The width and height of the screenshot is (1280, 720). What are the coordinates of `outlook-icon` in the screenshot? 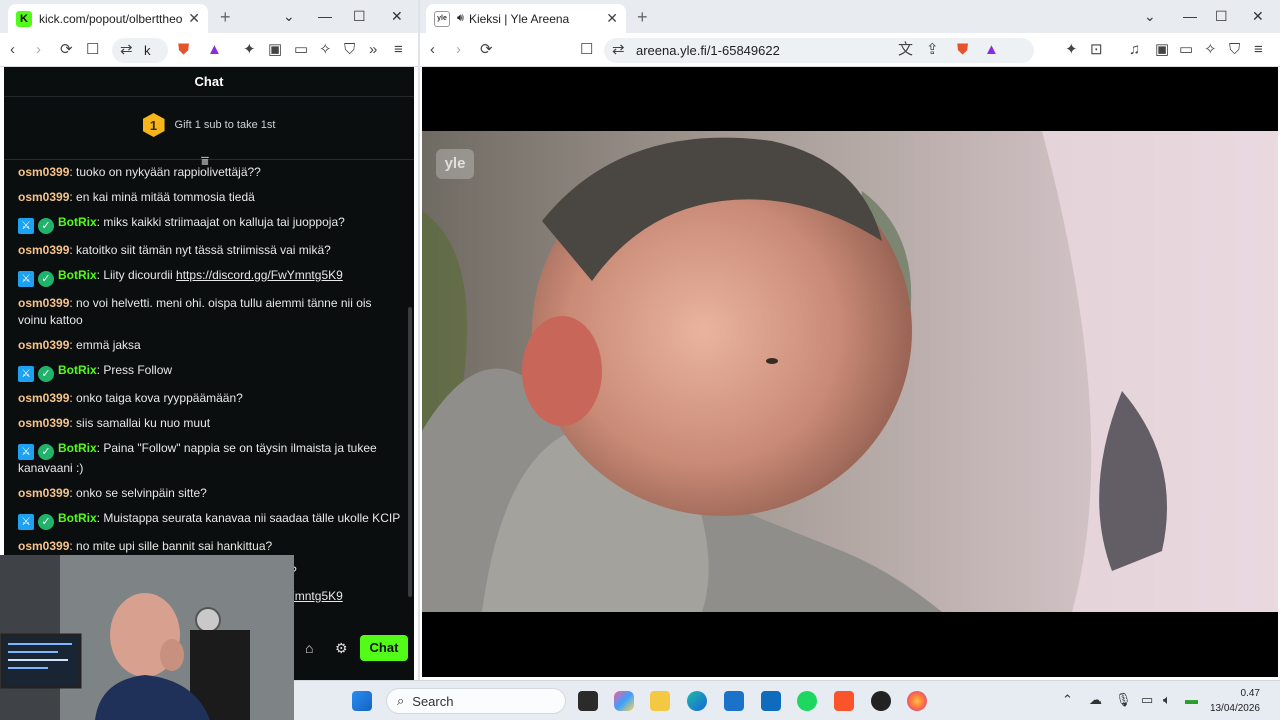 It's located at (771, 701).